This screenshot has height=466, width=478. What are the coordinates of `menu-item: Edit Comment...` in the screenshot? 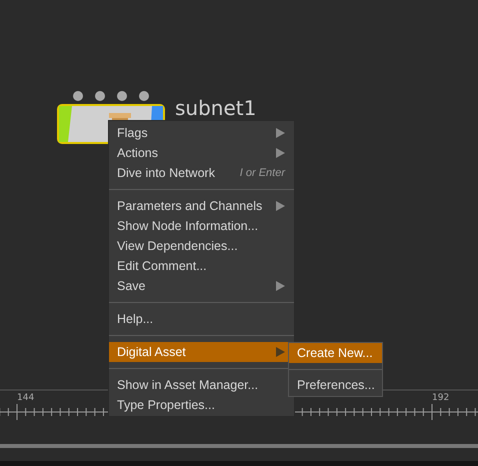 It's located at (201, 266).